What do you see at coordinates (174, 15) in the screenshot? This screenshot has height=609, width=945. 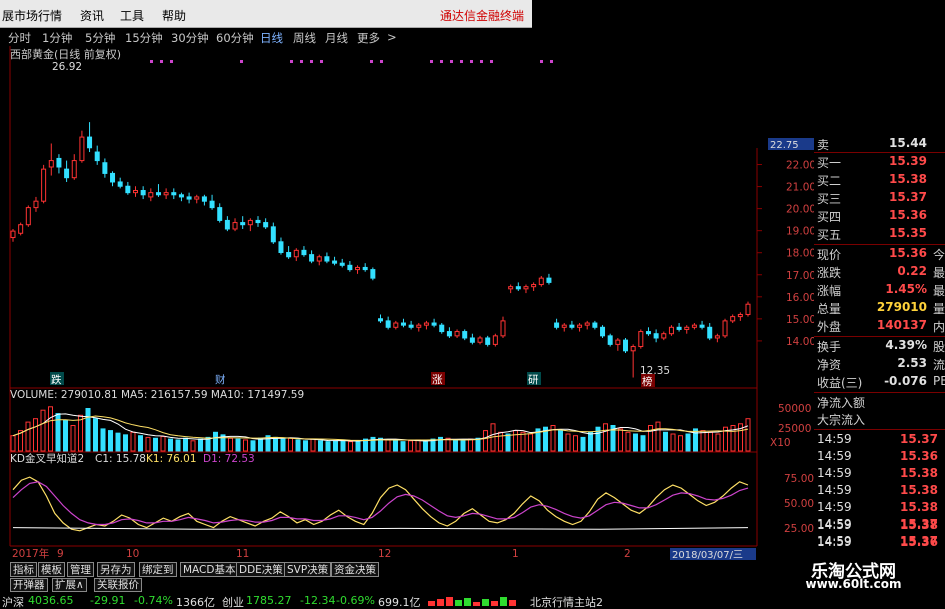 I see `menu-item-help: 帮助` at bounding box center [174, 15].